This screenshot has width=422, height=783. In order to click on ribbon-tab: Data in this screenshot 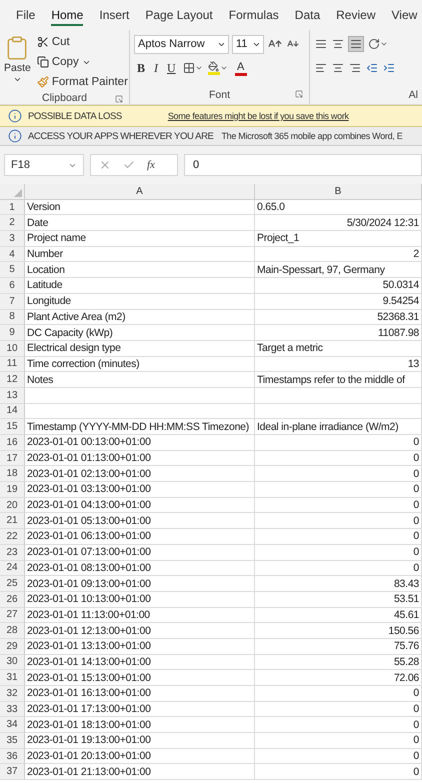, I will do `click(307, 15)`.